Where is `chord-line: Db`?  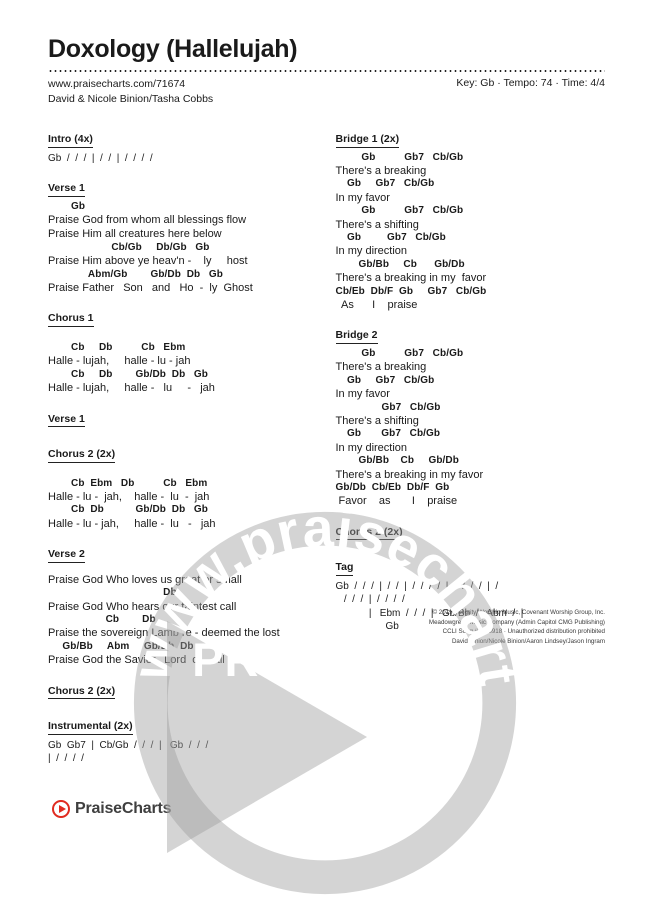
chord-line: Db is located at coordinates (112, 593).